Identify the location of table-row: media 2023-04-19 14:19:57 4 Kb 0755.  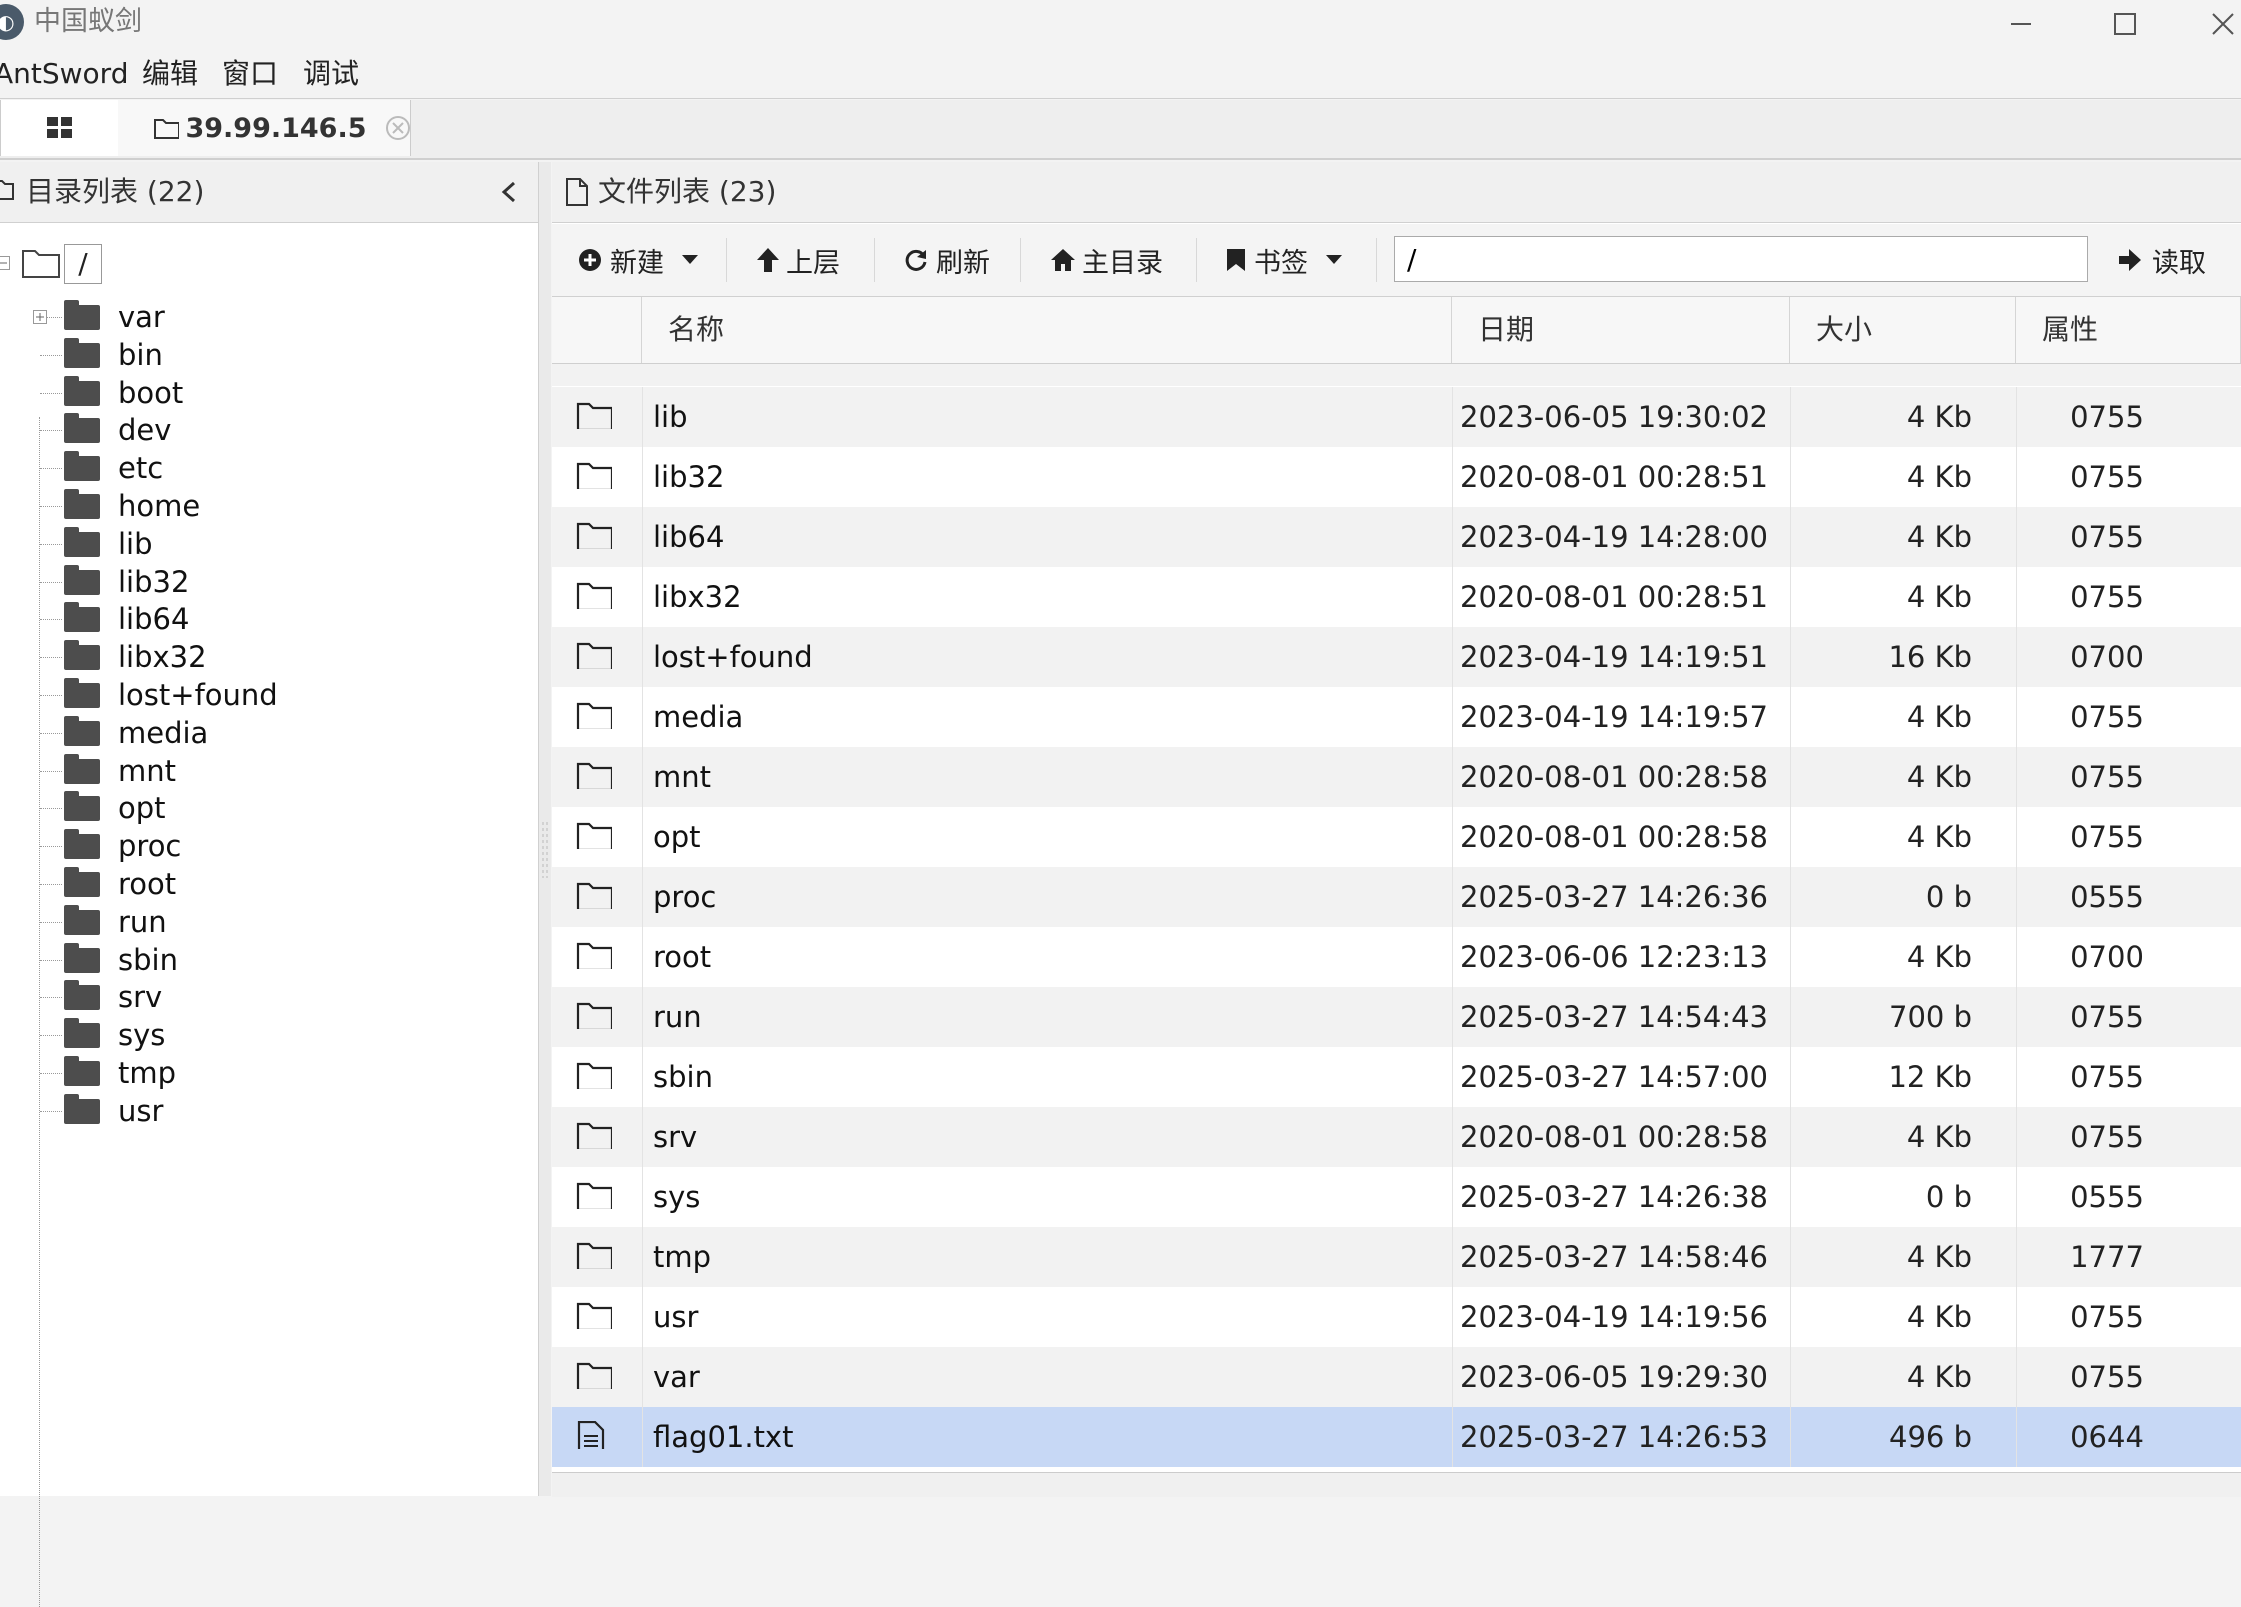
(1396, 717).